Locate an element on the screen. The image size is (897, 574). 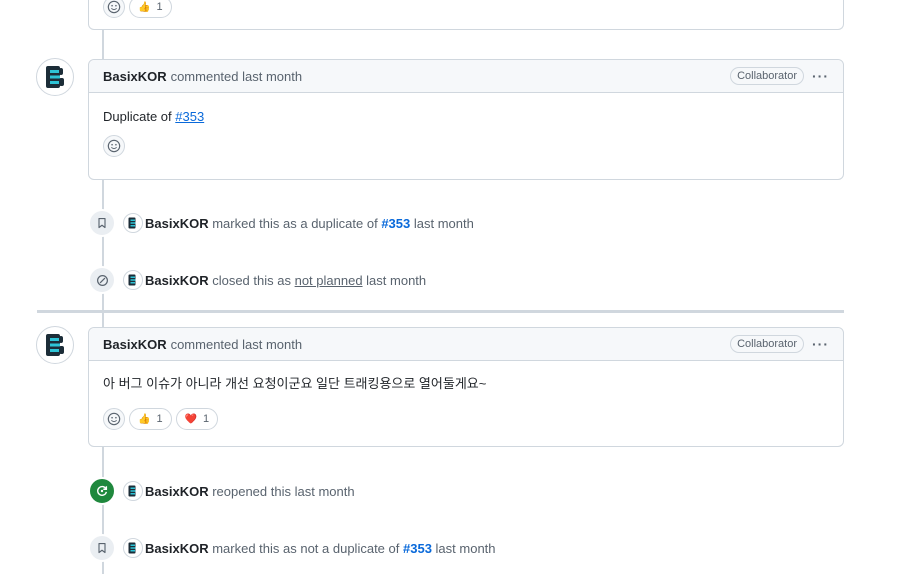
event-text: BasixKOR reopened this last month is located at coordinates (250, 491).